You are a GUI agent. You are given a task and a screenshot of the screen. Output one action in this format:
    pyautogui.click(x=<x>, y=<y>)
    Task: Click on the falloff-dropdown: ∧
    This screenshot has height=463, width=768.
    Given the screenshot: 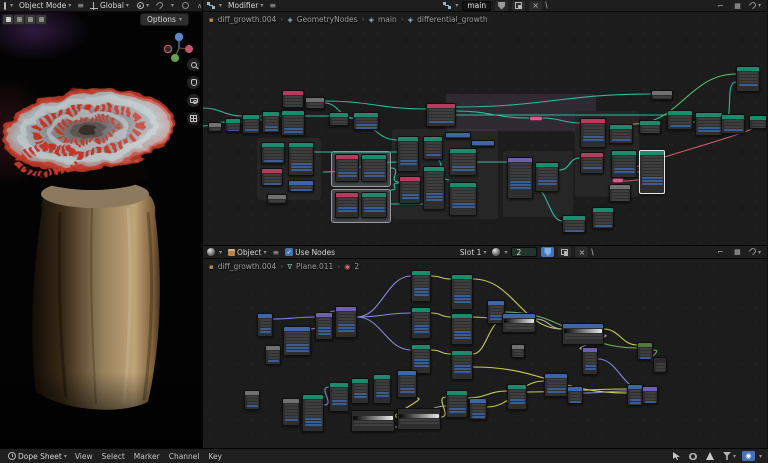 What is the action you would take?
    pyautogui.click(x=198, y=6)
    